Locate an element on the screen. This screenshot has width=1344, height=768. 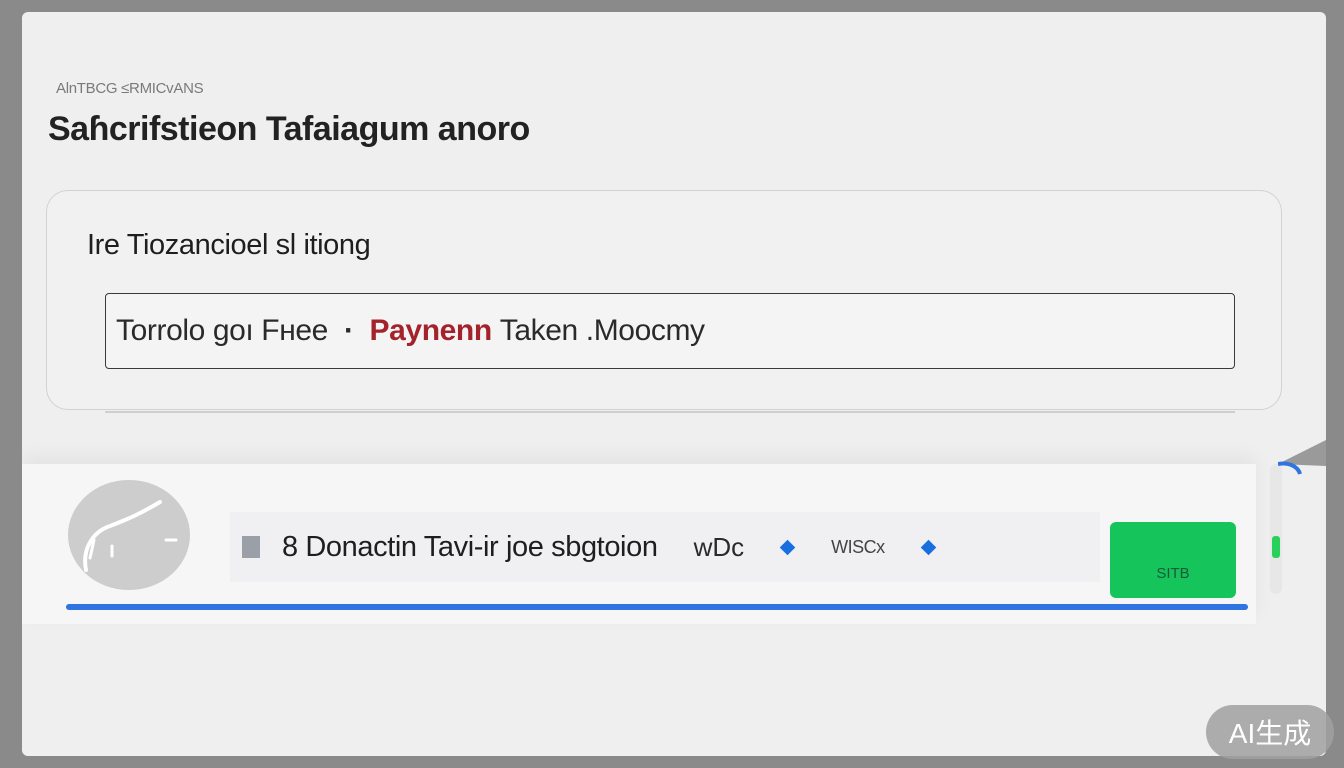
avatar-icon is located at coordinates (129, 535).